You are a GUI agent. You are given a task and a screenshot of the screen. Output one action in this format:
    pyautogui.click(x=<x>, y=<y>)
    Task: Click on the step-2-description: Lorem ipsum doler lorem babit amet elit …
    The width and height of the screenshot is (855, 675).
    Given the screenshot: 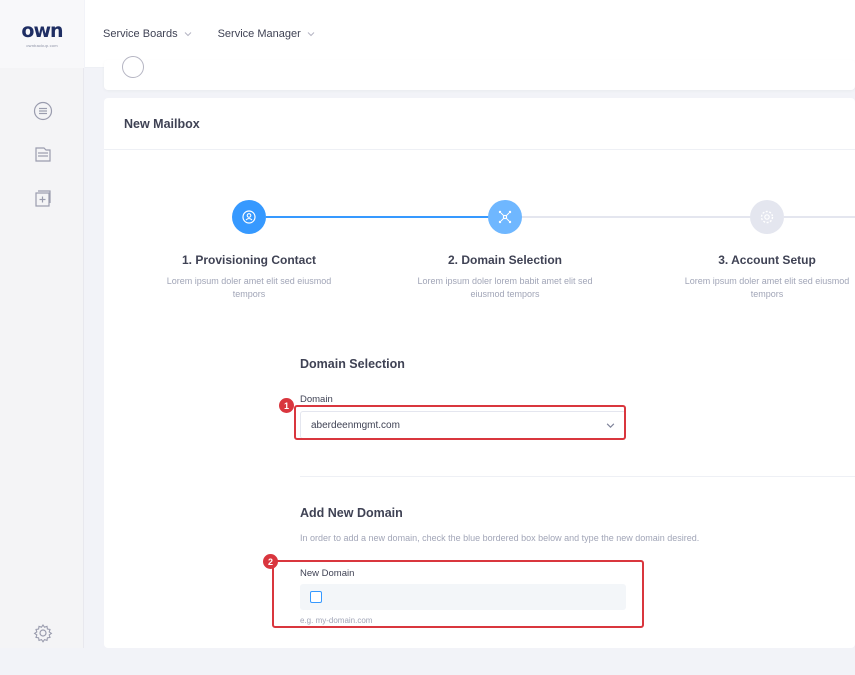 What is the action you would take?
    pyautogui.click(x=505, y=287)
    